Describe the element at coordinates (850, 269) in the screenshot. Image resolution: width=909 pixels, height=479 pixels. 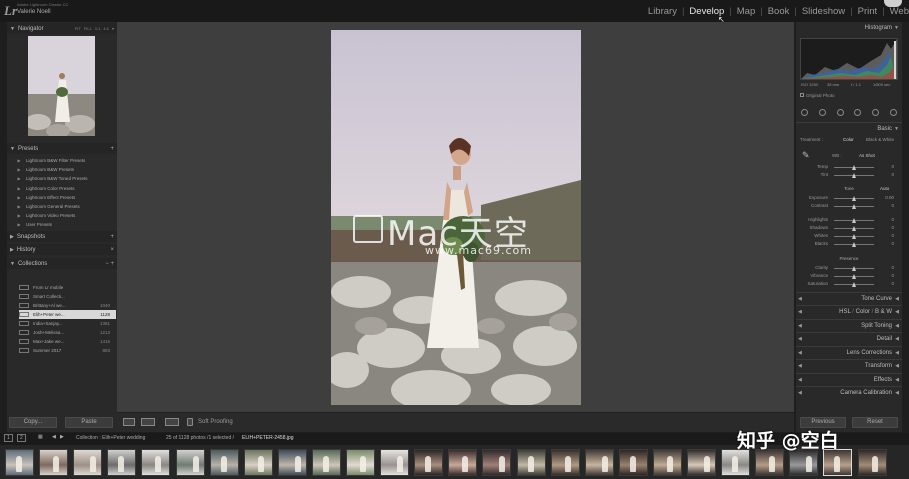
I see `clarity-slider: Clarity 0` at that location.